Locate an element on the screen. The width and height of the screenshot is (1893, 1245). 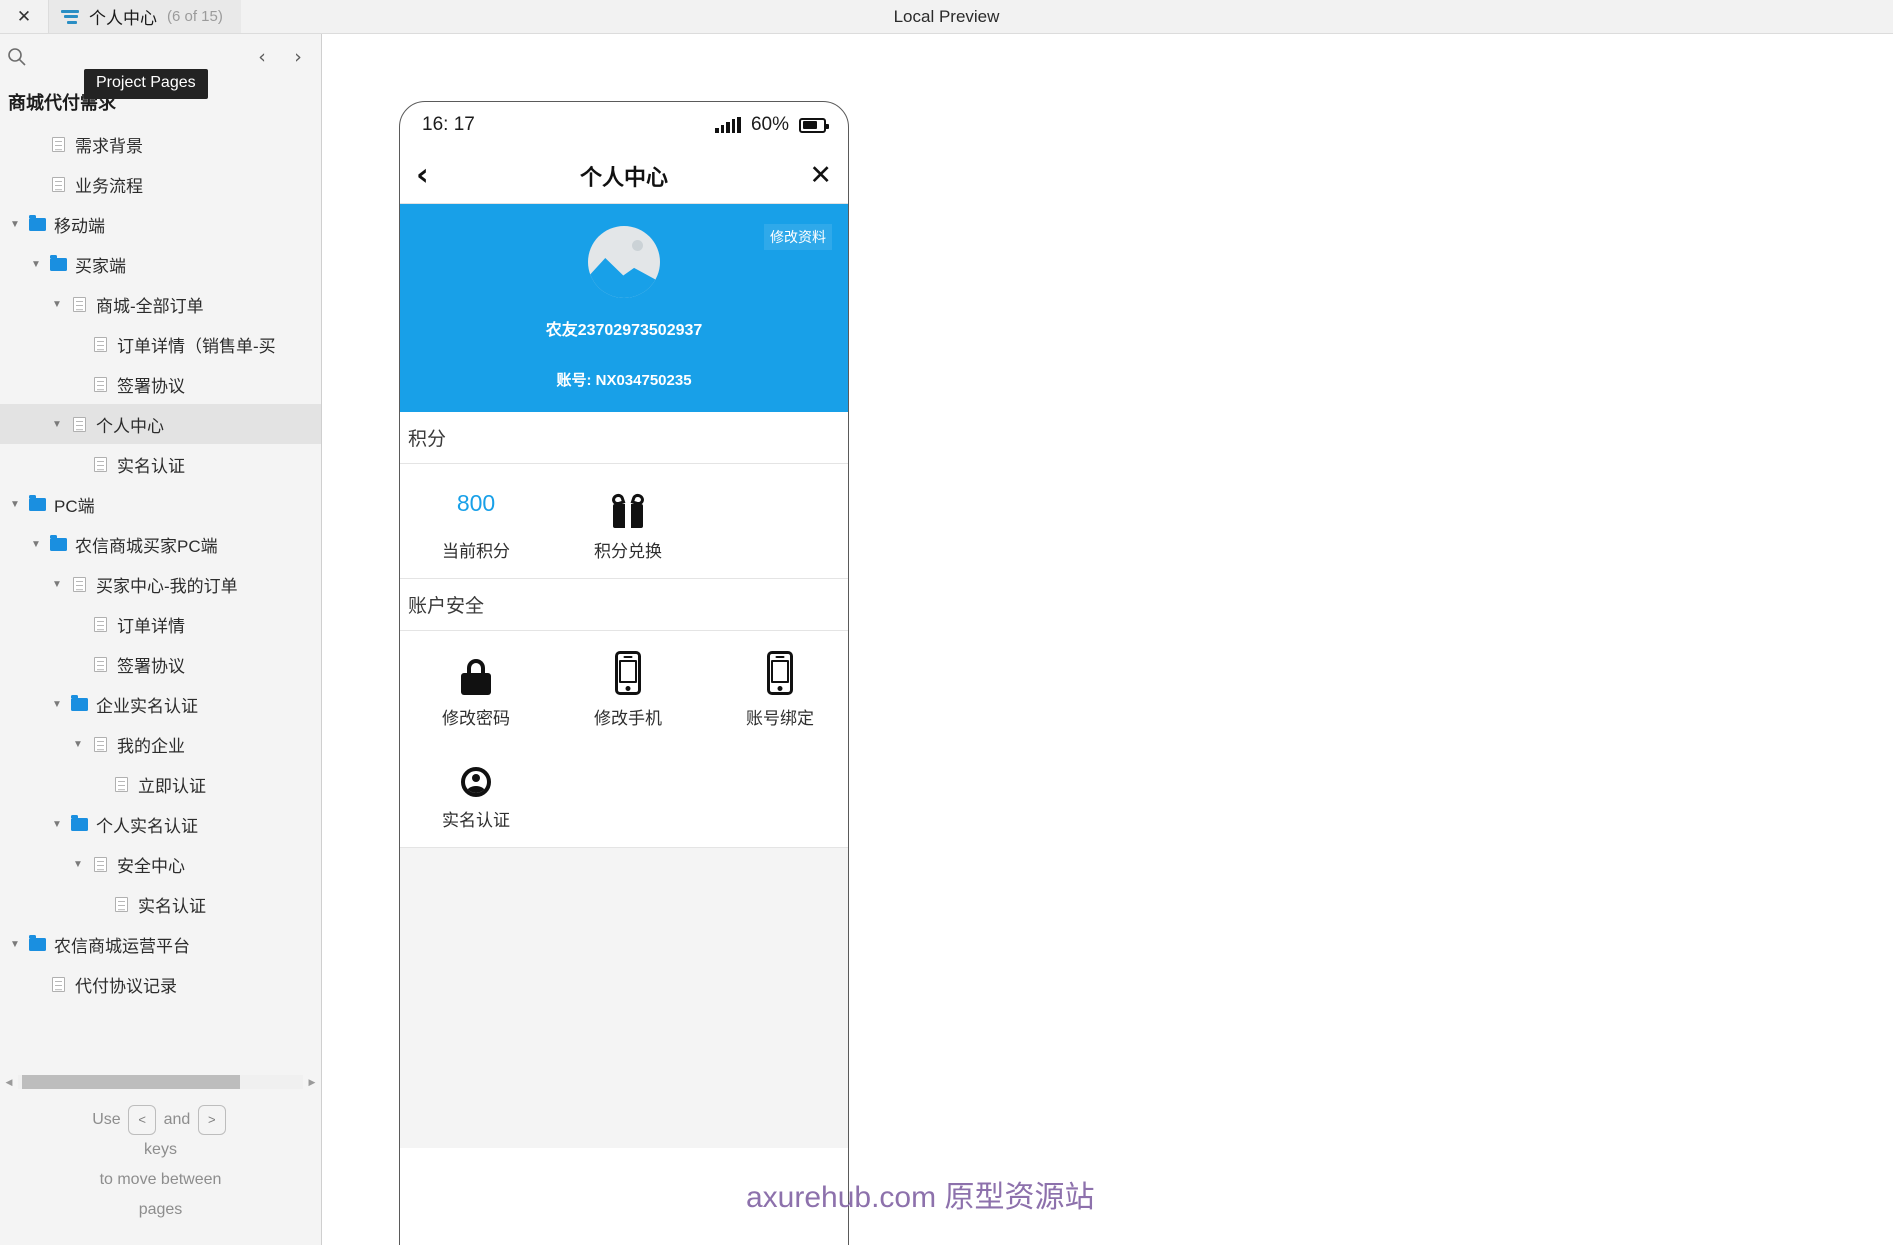
tree-item: ▼ 企业实名认证 is located at coordinates (160, 704).